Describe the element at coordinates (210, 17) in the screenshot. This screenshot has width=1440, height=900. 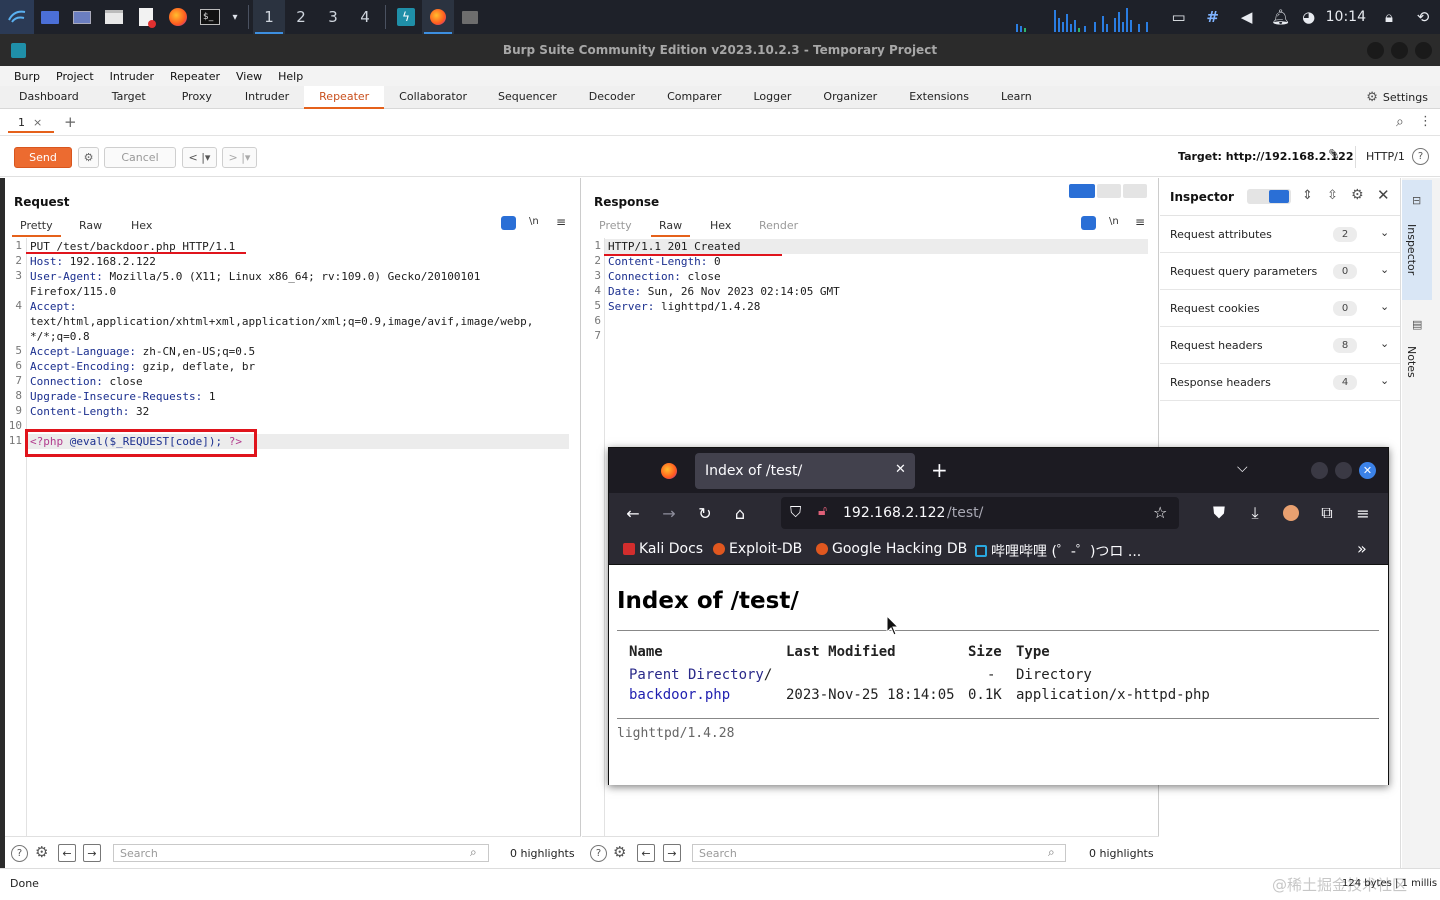
I see `terminal-icon: $_` at that location.